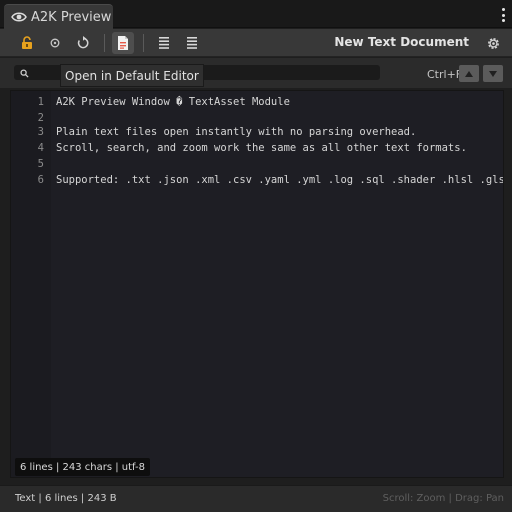 This screenshot has height=512, width=512. What do you see at coordinates (123, 43) in the screenshot?
I see `open-in-editor-icon` at bounding box center [123, 43].